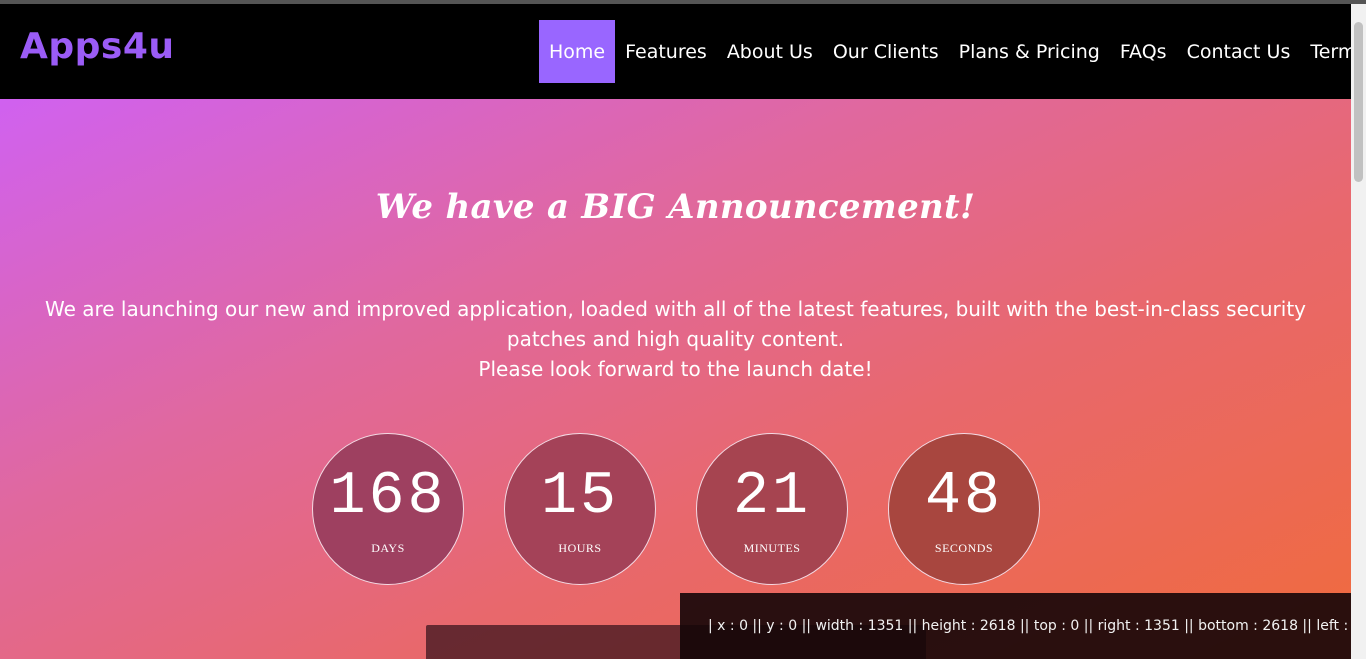  What do you see at coordinates (1358, 102) in the screenshot?
I see `scrollbar-thumb` at bounding box center [1358, 102].